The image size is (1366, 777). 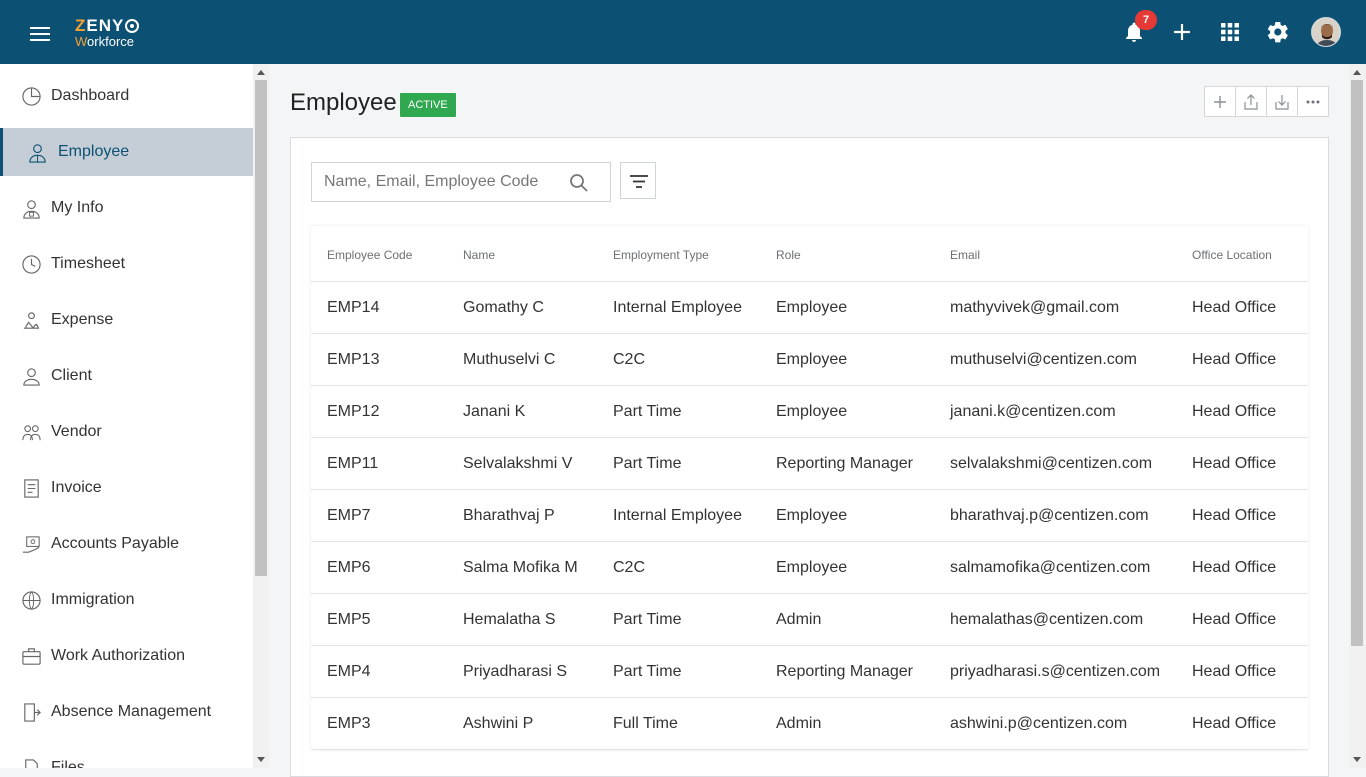 I want to click on column-header-role: Role, so click(x=788, y=255).